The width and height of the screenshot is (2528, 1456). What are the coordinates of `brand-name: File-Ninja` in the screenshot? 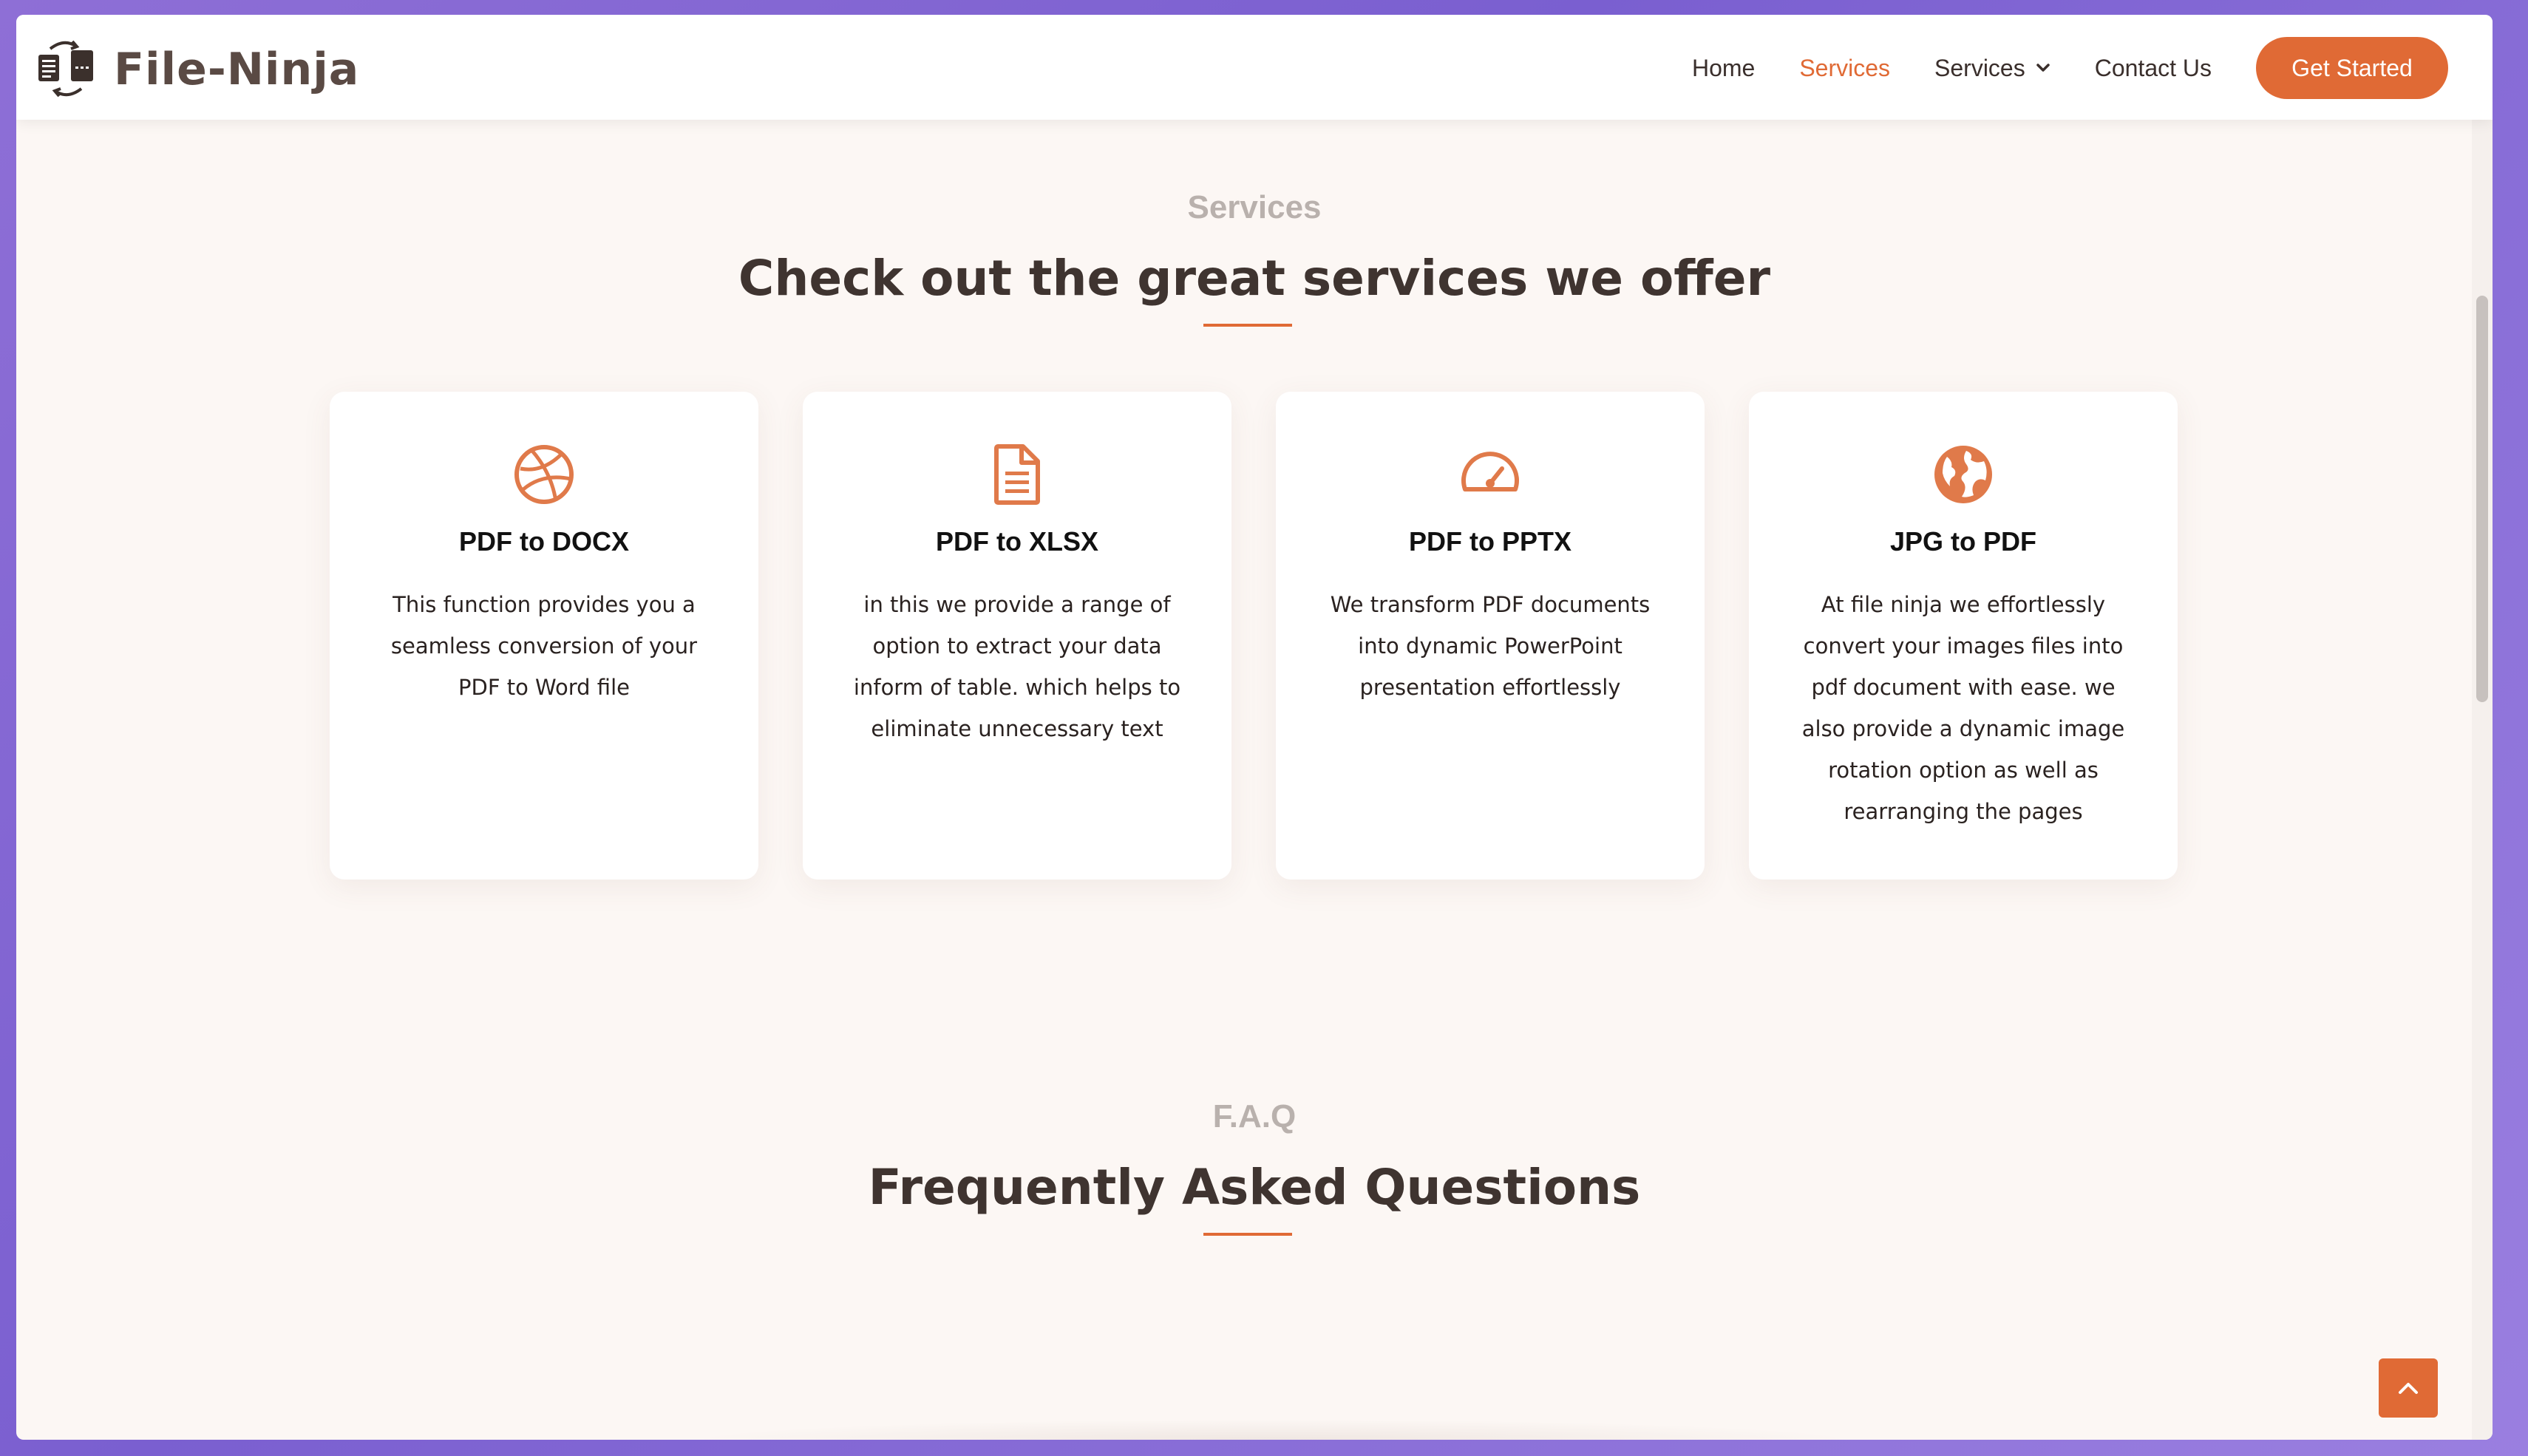 It's located at (237, 69).